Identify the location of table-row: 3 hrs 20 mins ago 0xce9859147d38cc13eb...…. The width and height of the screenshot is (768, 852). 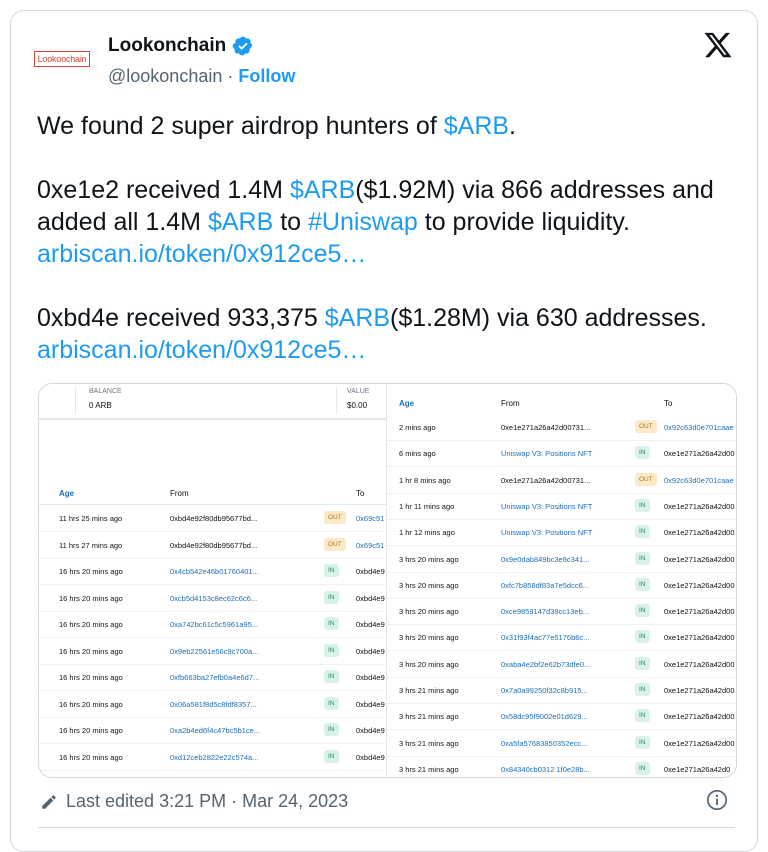
(561, 612).